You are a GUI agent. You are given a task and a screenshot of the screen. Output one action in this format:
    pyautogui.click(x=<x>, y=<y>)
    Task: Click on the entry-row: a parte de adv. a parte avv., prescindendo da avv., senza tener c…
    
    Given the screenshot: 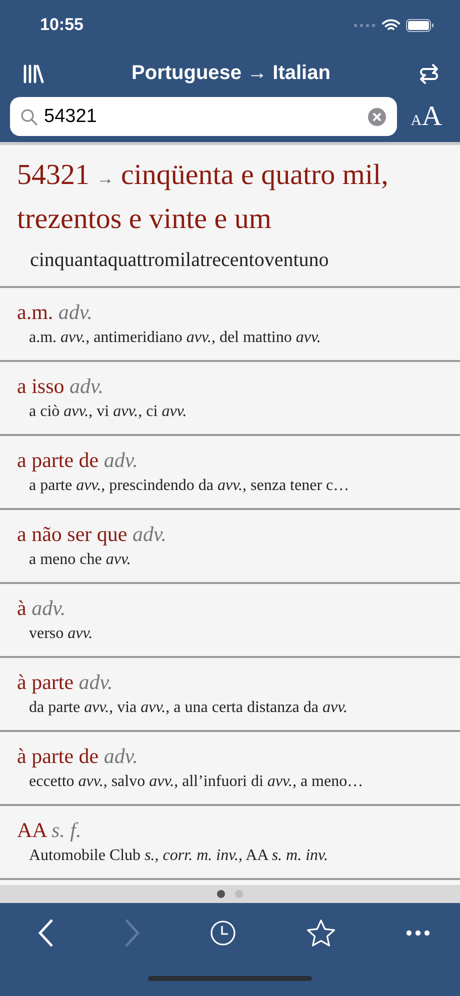 What is the action you would take?
    pyautogui.click(x=230, y=473)
    